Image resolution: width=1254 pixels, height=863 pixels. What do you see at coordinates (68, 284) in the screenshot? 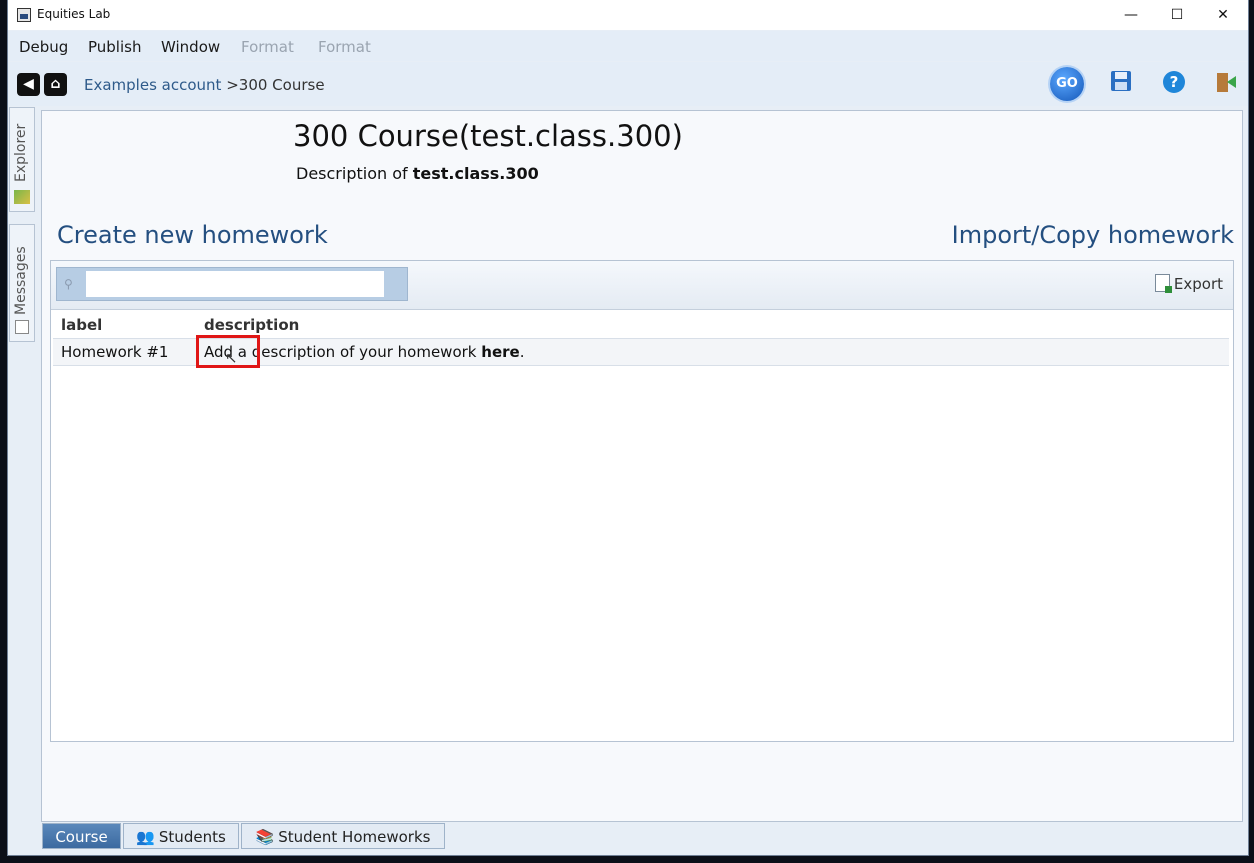
I see `search-icon: ⚲` at bounding box center [68, 284].